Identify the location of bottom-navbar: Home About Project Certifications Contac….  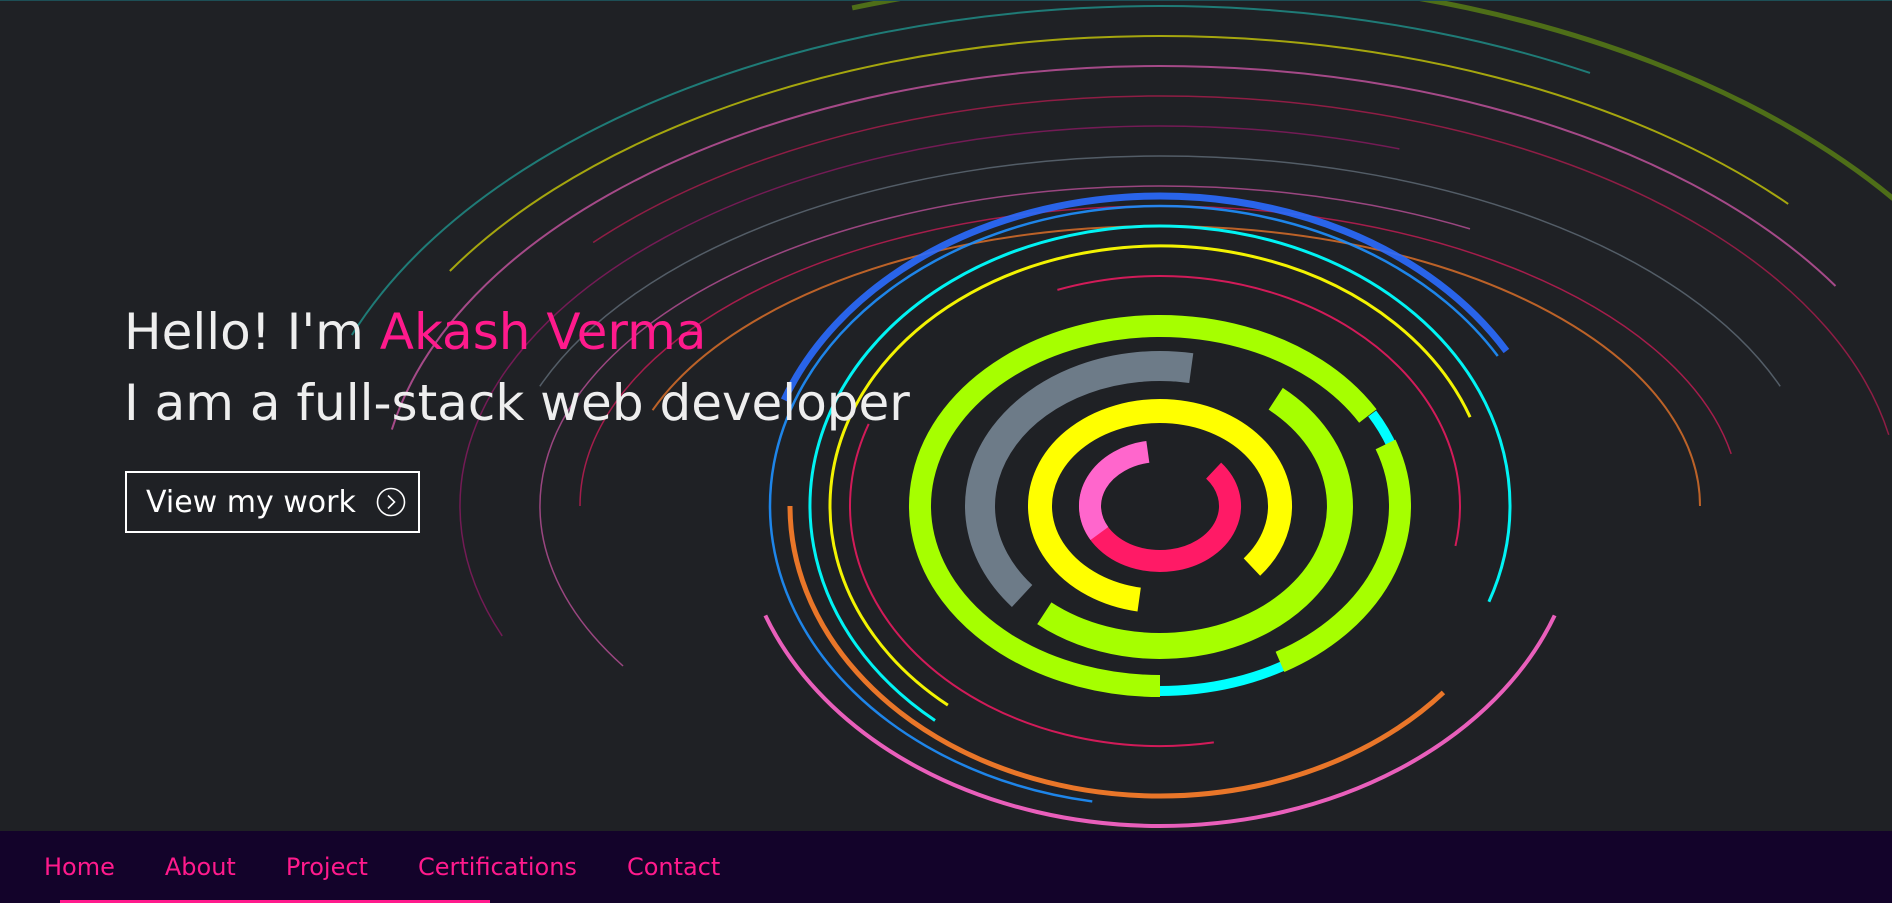
(946, 867).